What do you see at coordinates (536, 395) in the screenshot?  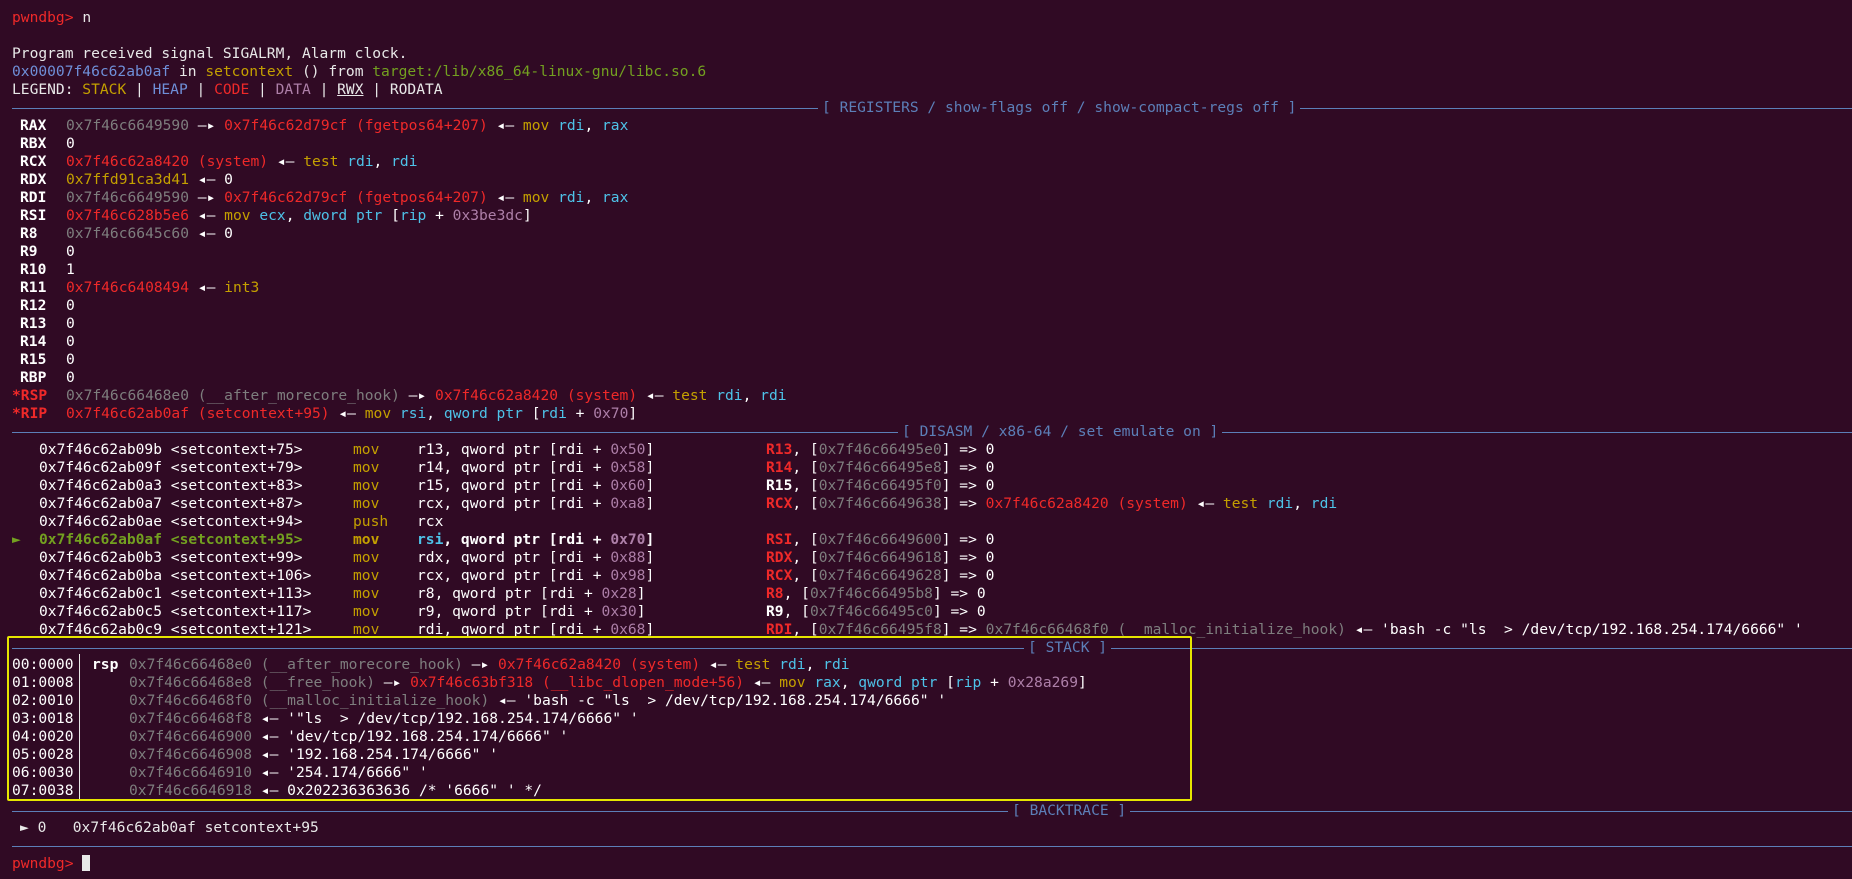 I see `register-value: 0x7f46c62a8420 (system)` at bounding box center [536, 395].